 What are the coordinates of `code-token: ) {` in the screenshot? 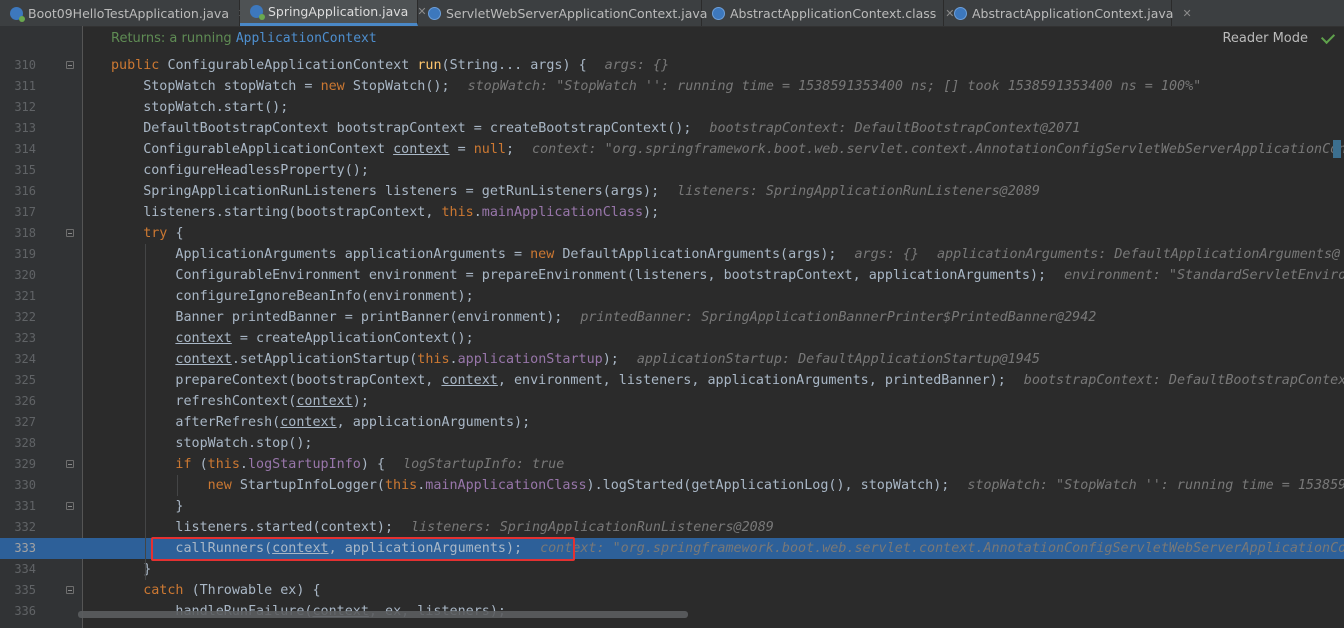 It's located at (373, 464).